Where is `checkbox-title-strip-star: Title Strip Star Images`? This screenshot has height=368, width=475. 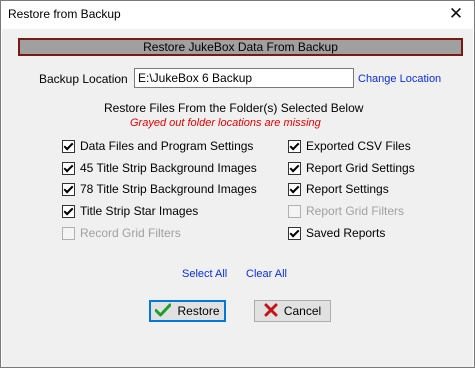 checkbox-title-strip-star: Title Strip Star Images is located at coordinates (130, 211).